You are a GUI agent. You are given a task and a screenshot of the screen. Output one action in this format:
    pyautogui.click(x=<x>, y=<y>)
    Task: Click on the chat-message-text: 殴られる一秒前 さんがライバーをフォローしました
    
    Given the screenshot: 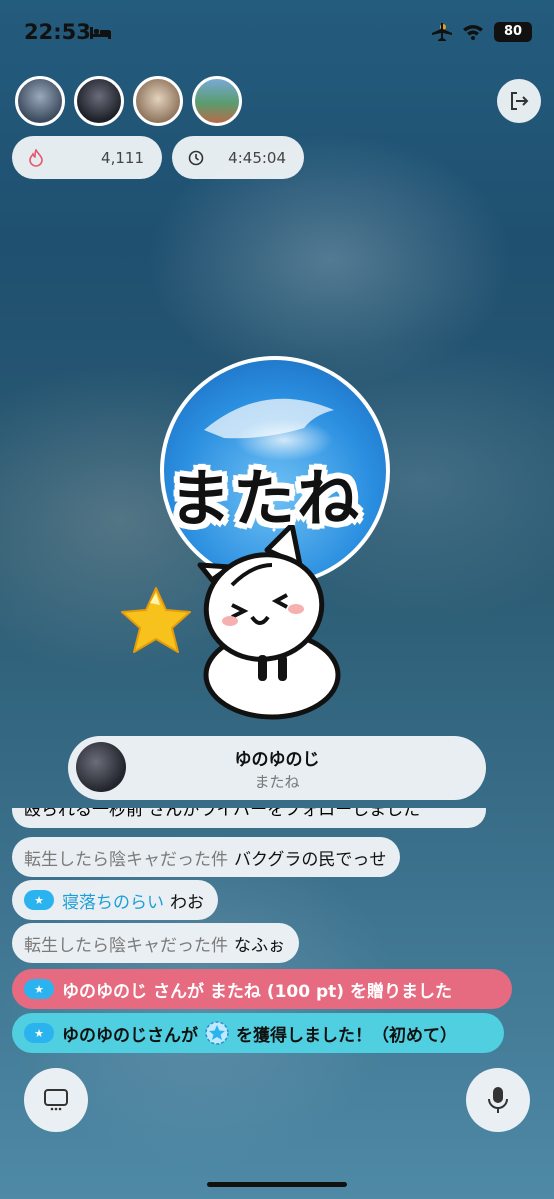 What is the action you would take?
    pyautogui.click(x=249, y=818)
    